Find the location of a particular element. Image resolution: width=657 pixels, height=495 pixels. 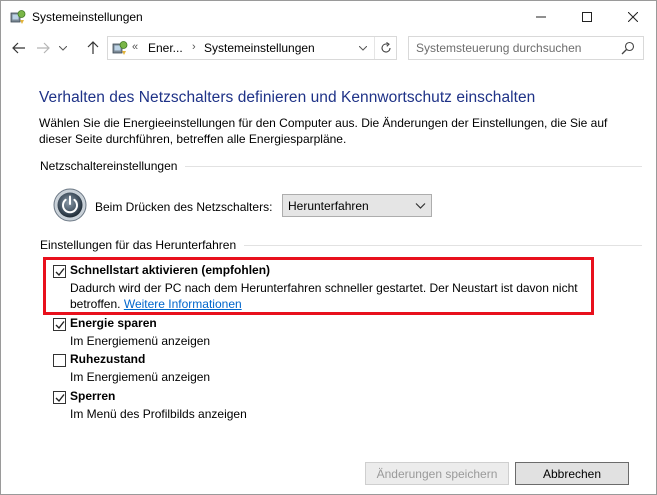

forward-button is located at coordinates (43, 48).